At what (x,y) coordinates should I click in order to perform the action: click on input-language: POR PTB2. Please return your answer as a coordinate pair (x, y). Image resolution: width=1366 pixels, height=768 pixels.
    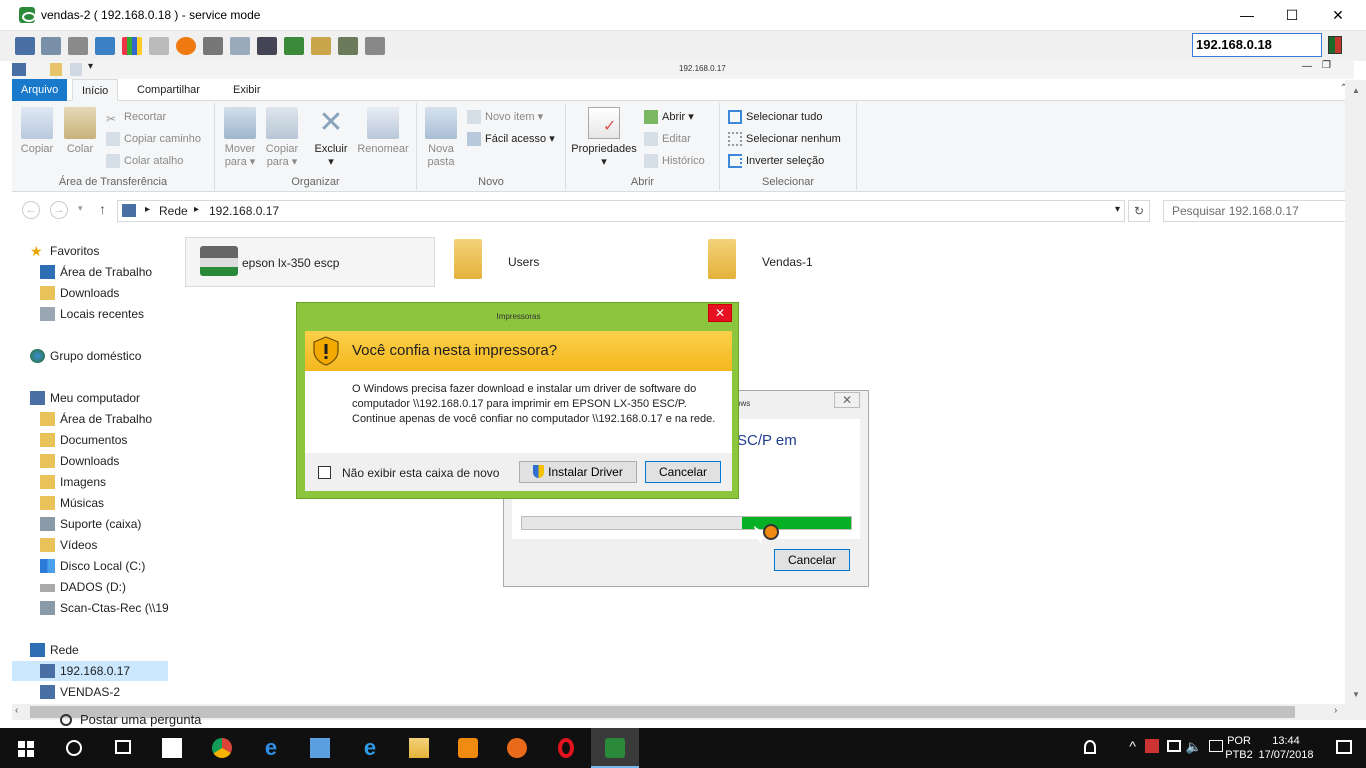
    Looking at the image, I should click on (1239, 748).